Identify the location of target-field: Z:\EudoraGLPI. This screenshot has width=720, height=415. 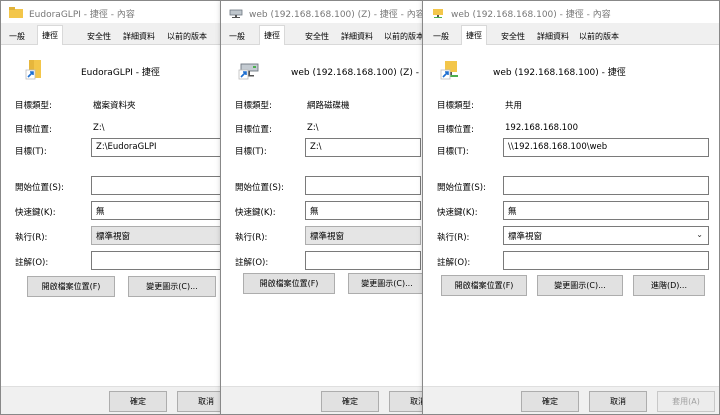
(161, 147).